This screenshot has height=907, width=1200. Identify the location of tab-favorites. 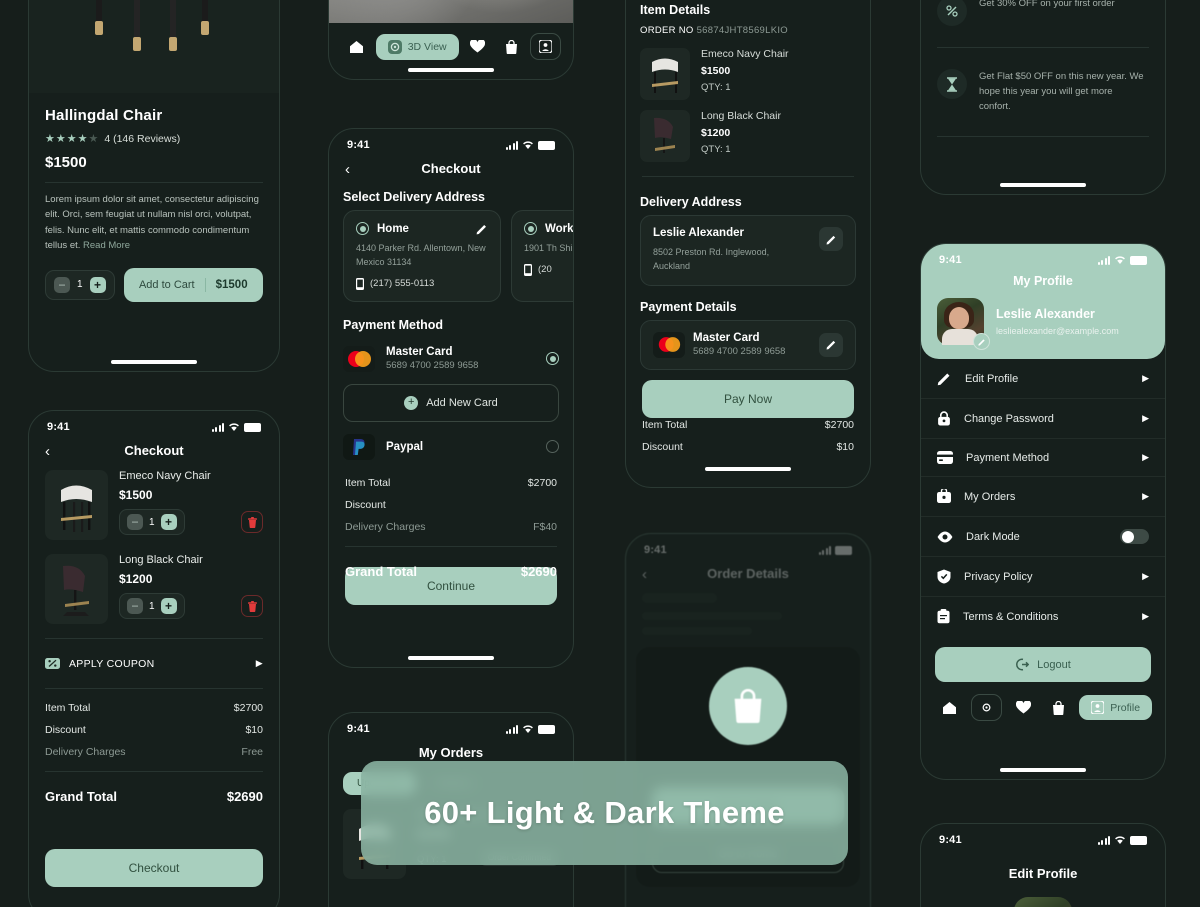
(477, 46).